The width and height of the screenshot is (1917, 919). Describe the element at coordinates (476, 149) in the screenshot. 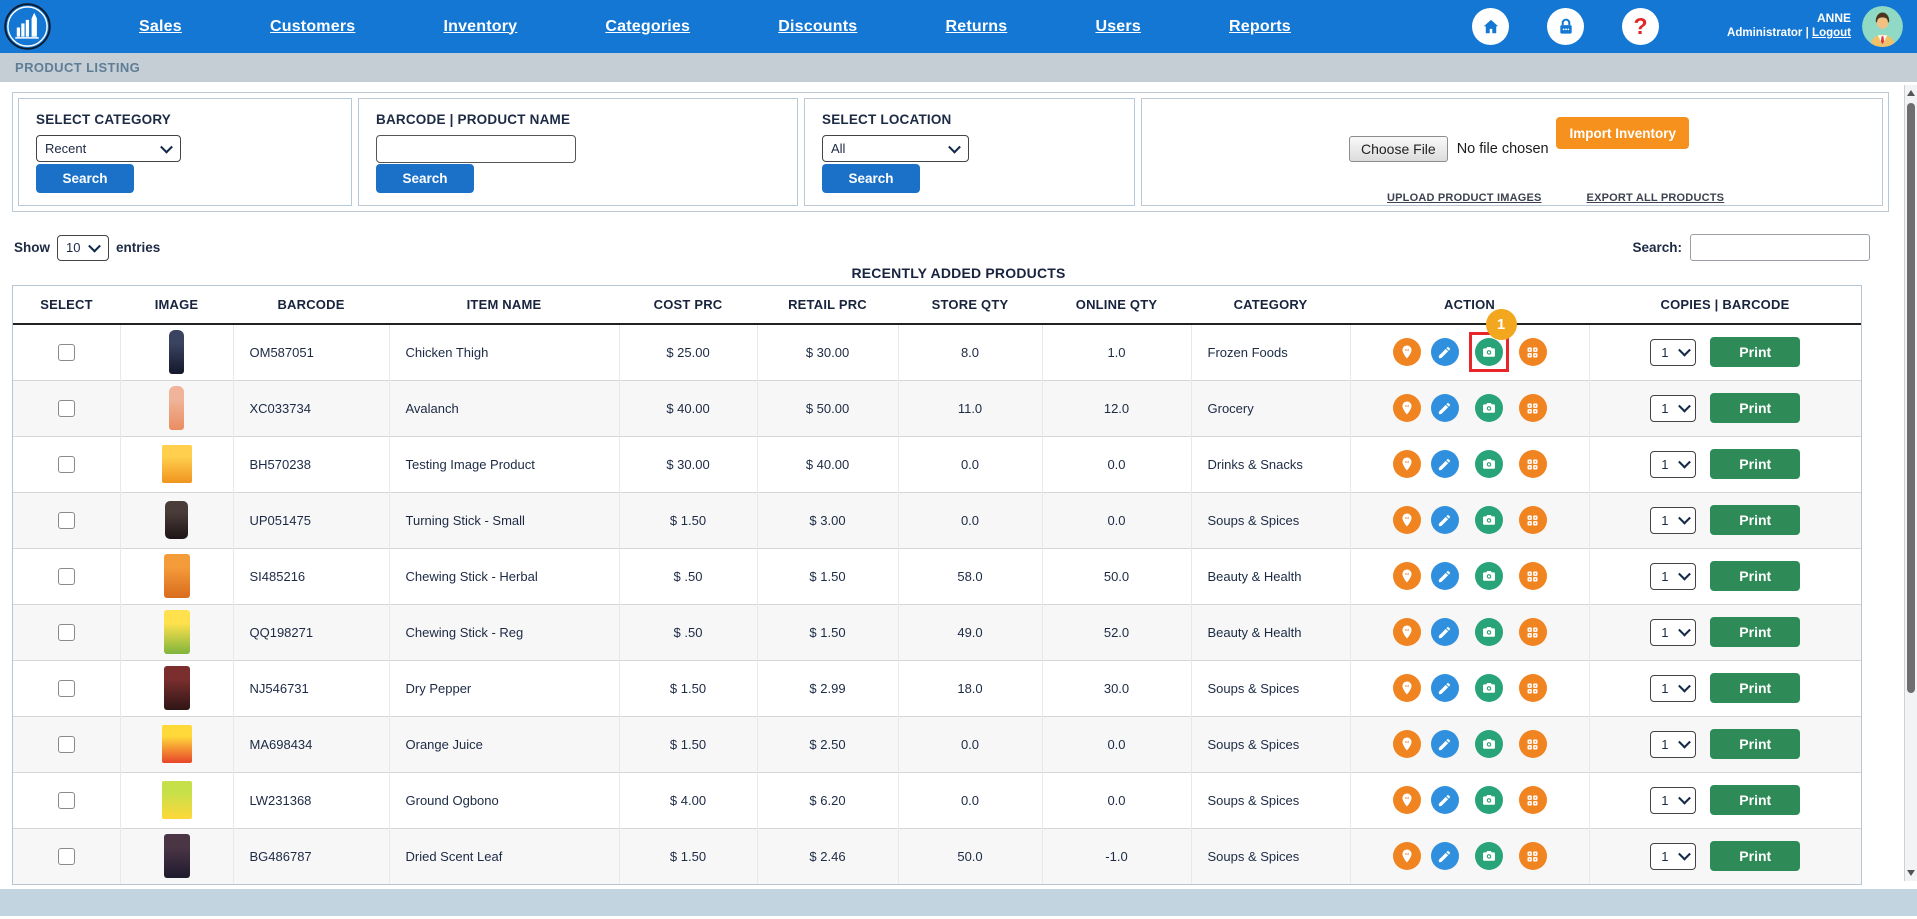

I see `barcode-input` at that location.